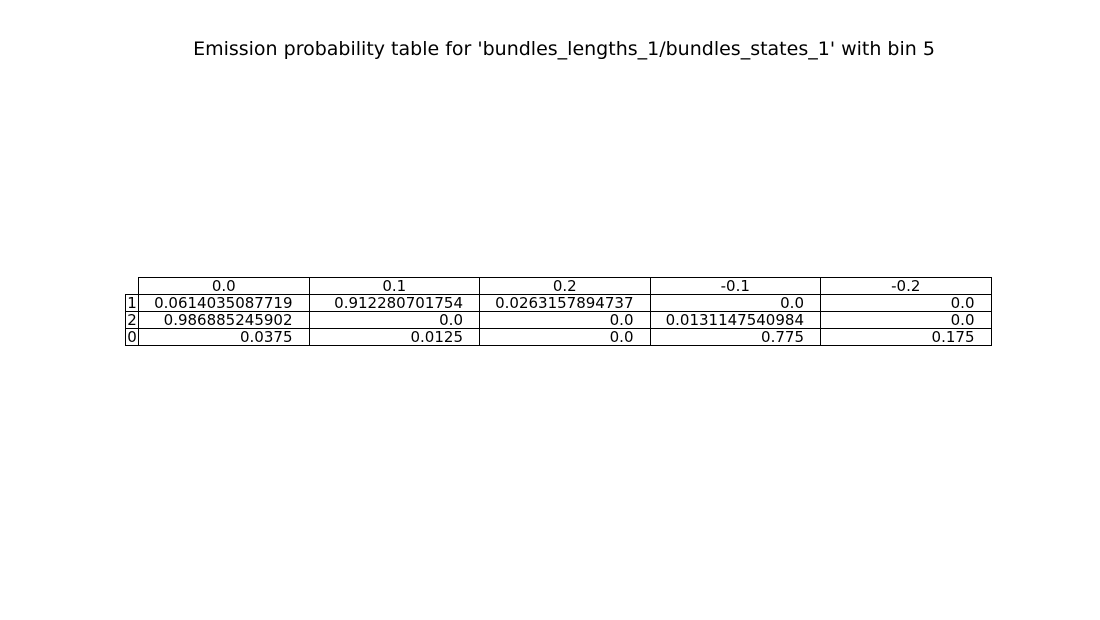 The height and width of the screenshot is (620, 1100). I want to click on table-cell: 0.912280701754, so click(394, 303).